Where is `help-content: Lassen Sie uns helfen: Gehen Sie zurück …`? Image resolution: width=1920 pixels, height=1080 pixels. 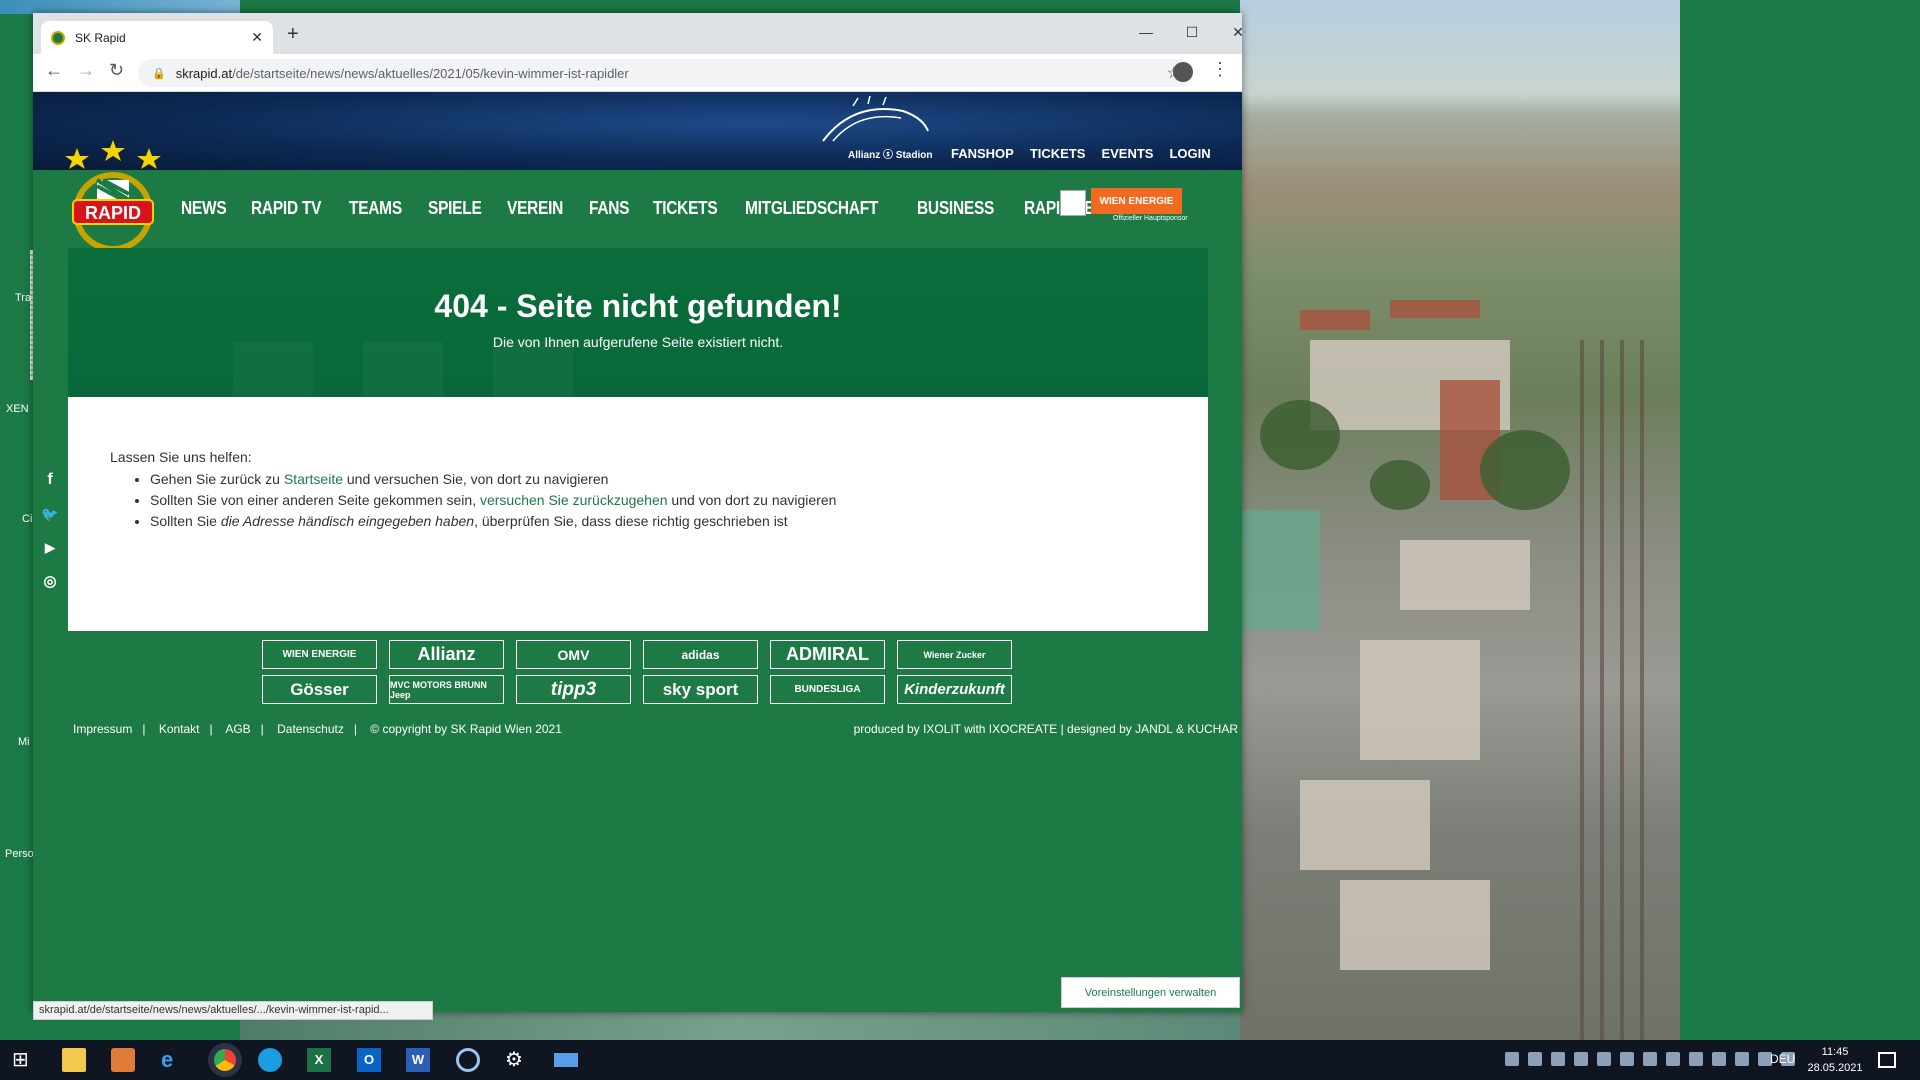 help-content: Lassen Sie uns helfen: Gehen Sie zurück … is located at coordinates (638, 514).